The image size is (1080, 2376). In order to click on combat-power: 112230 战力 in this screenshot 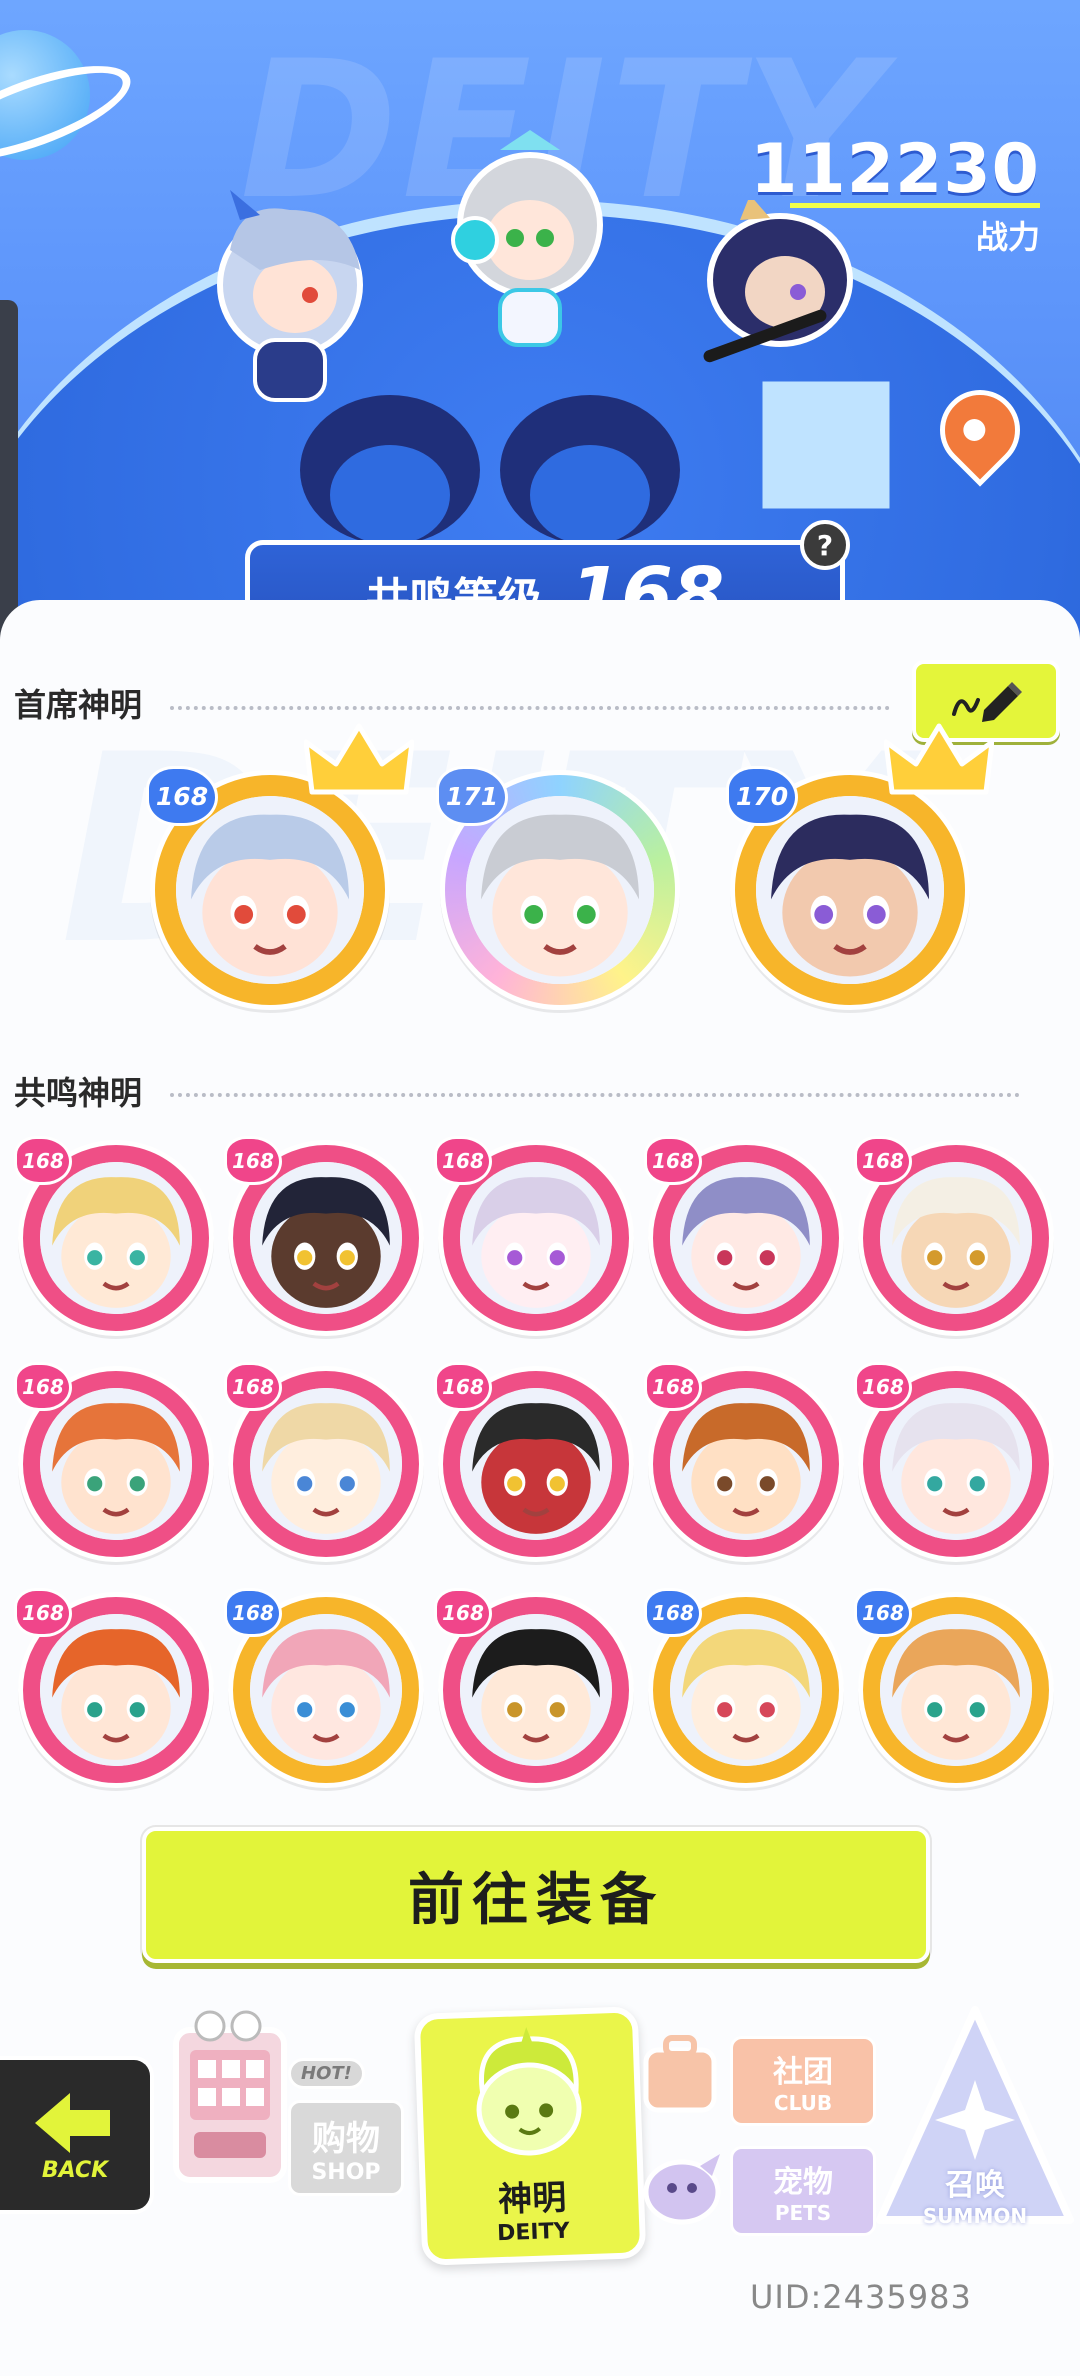, I will do `click(895, 194)`.